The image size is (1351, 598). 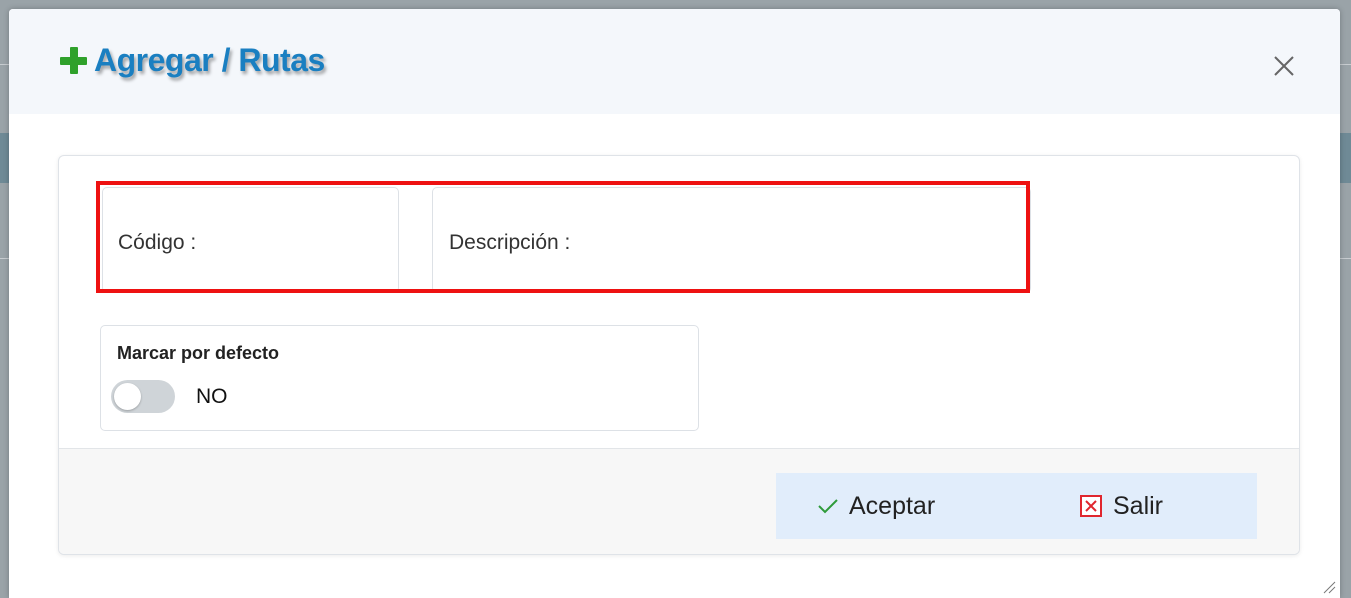 I want to click on toggle-knob, so click(x=127, y=396).